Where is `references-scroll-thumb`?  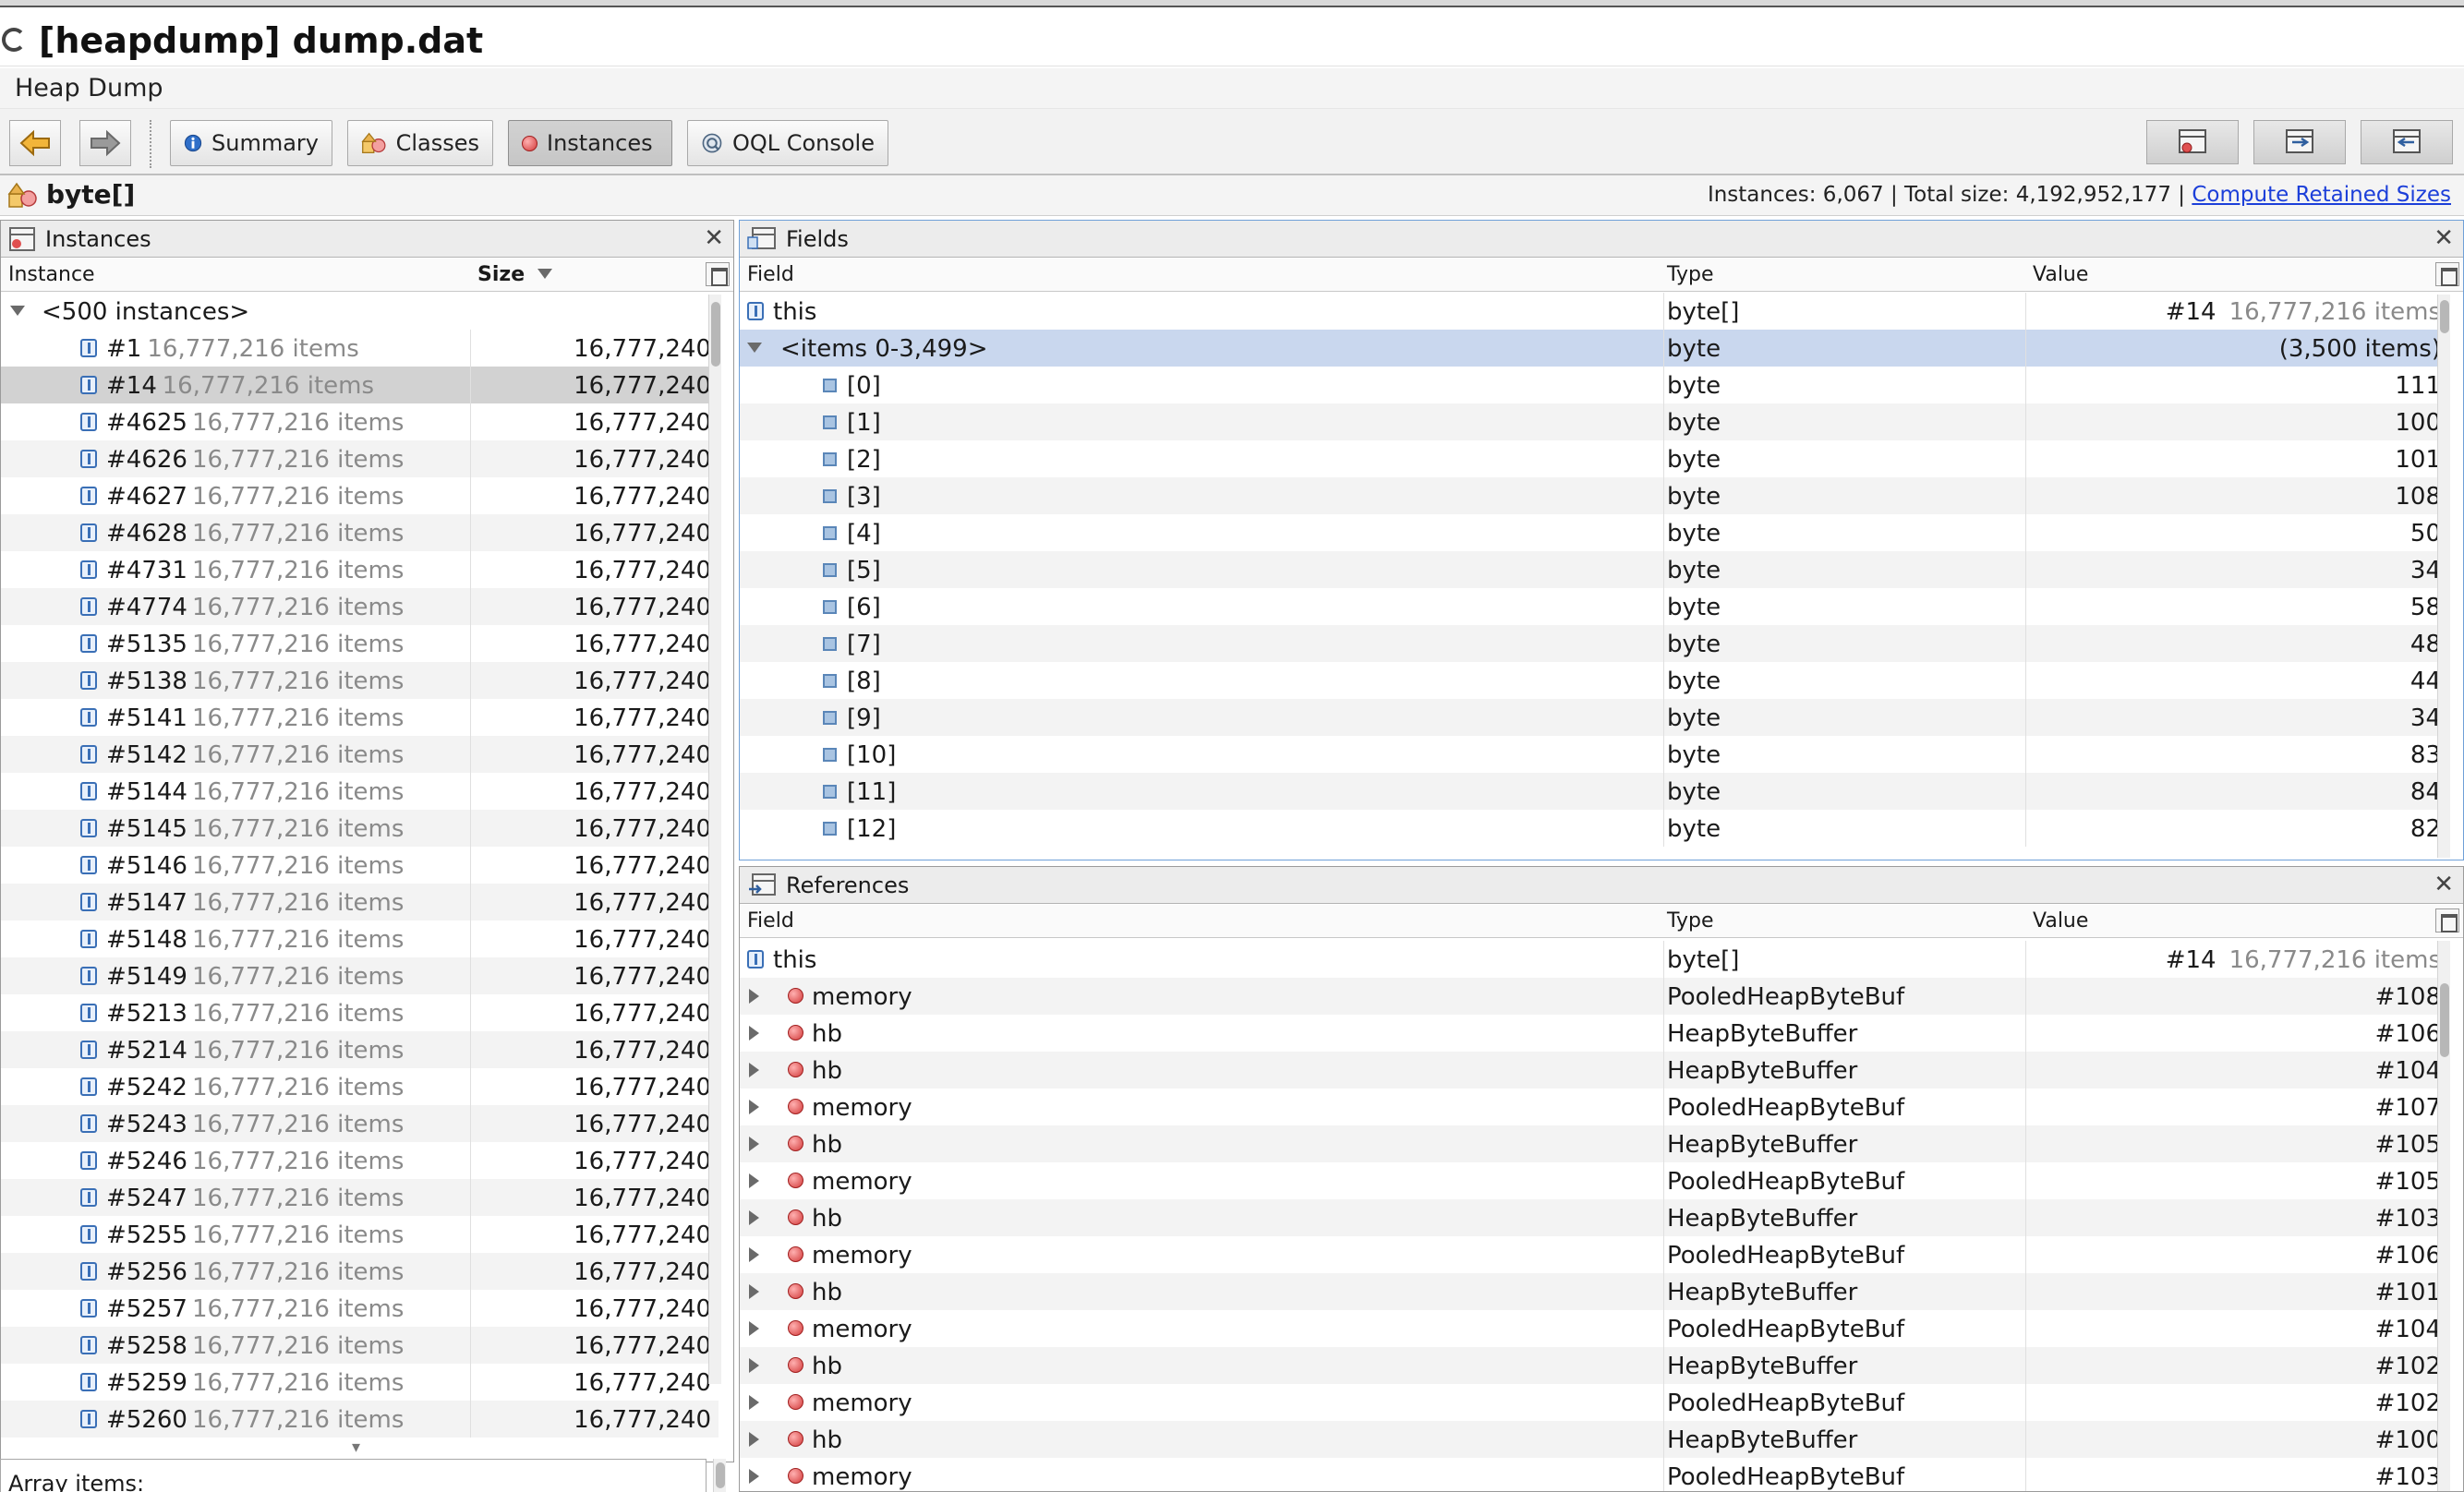 references-scroll-thumb is located at coordinates (2445, 1020).